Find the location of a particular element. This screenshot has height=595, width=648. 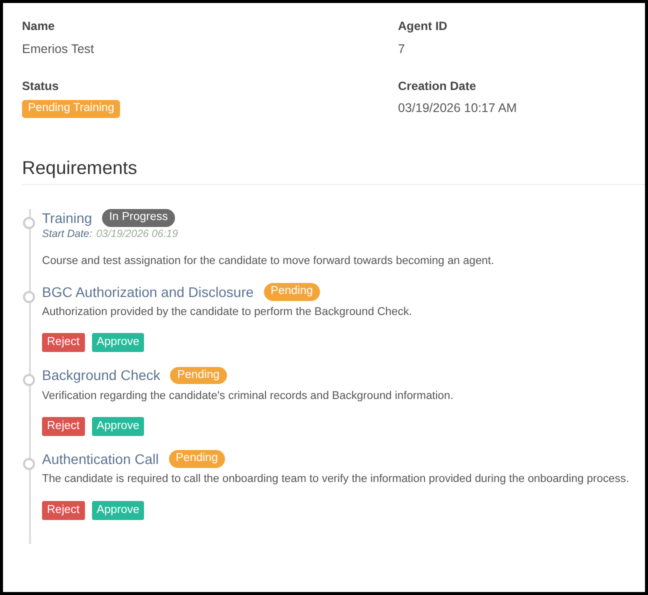

start-date-value: 03/19/2026 06:19 is located at coordinates (137, 235).